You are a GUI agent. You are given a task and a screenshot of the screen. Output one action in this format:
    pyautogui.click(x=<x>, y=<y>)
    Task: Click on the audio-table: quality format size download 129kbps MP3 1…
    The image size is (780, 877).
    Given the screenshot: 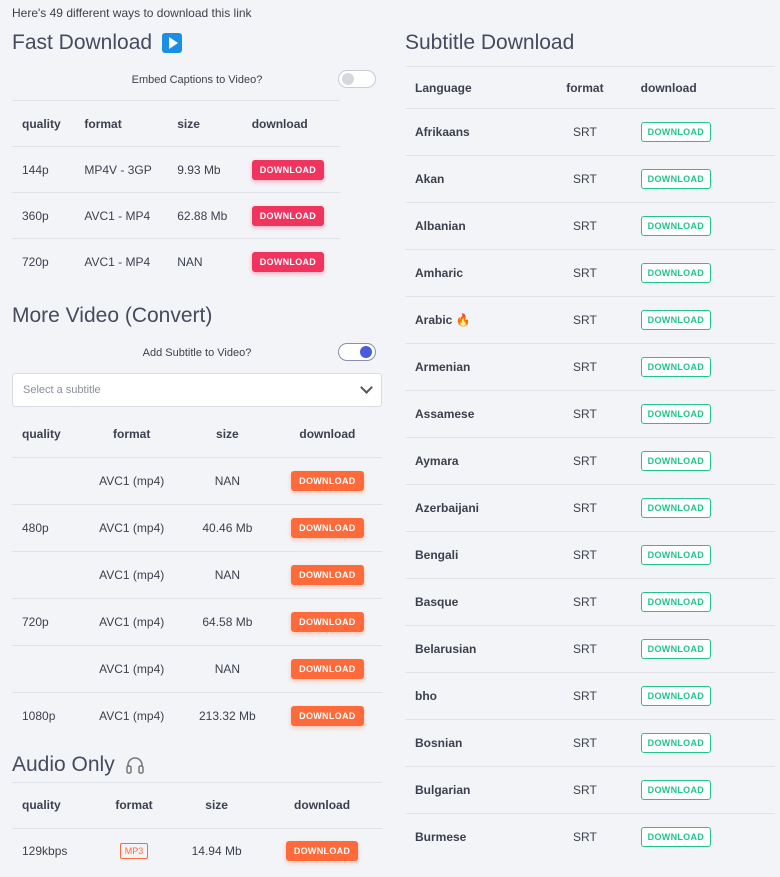 What is the action you would take?
    pyautogui.click(x=197, y=828)
    